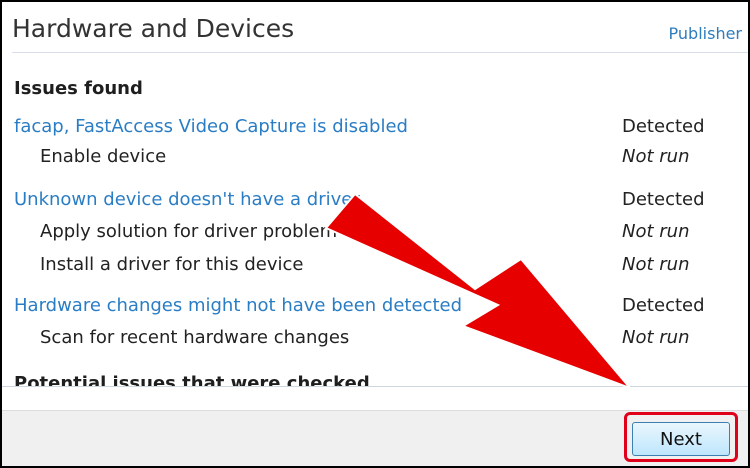 The height and width of the screenshot is (468, 750). Describe the element at coordinates (375, 341) in the screenshot. I see `step-row-scan-hardware: Scan for recent hardware changes Not run` at that location.